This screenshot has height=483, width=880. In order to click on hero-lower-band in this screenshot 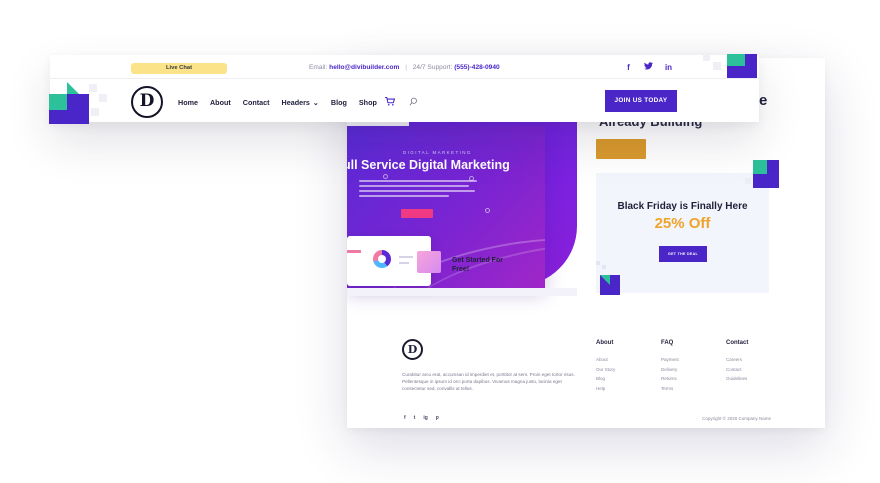, I will do `click(462, 292)`.